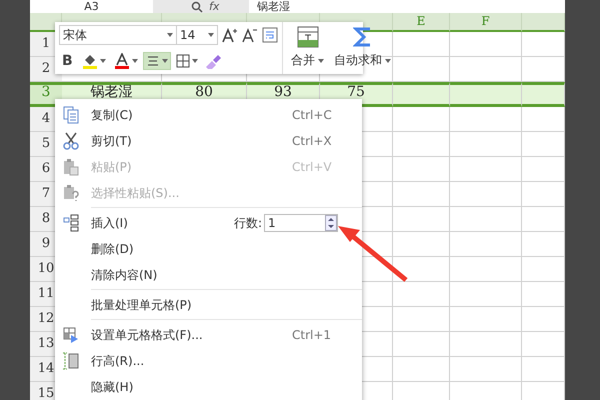  I want to click on autosum-button: 自动求和, so click(362, 48).